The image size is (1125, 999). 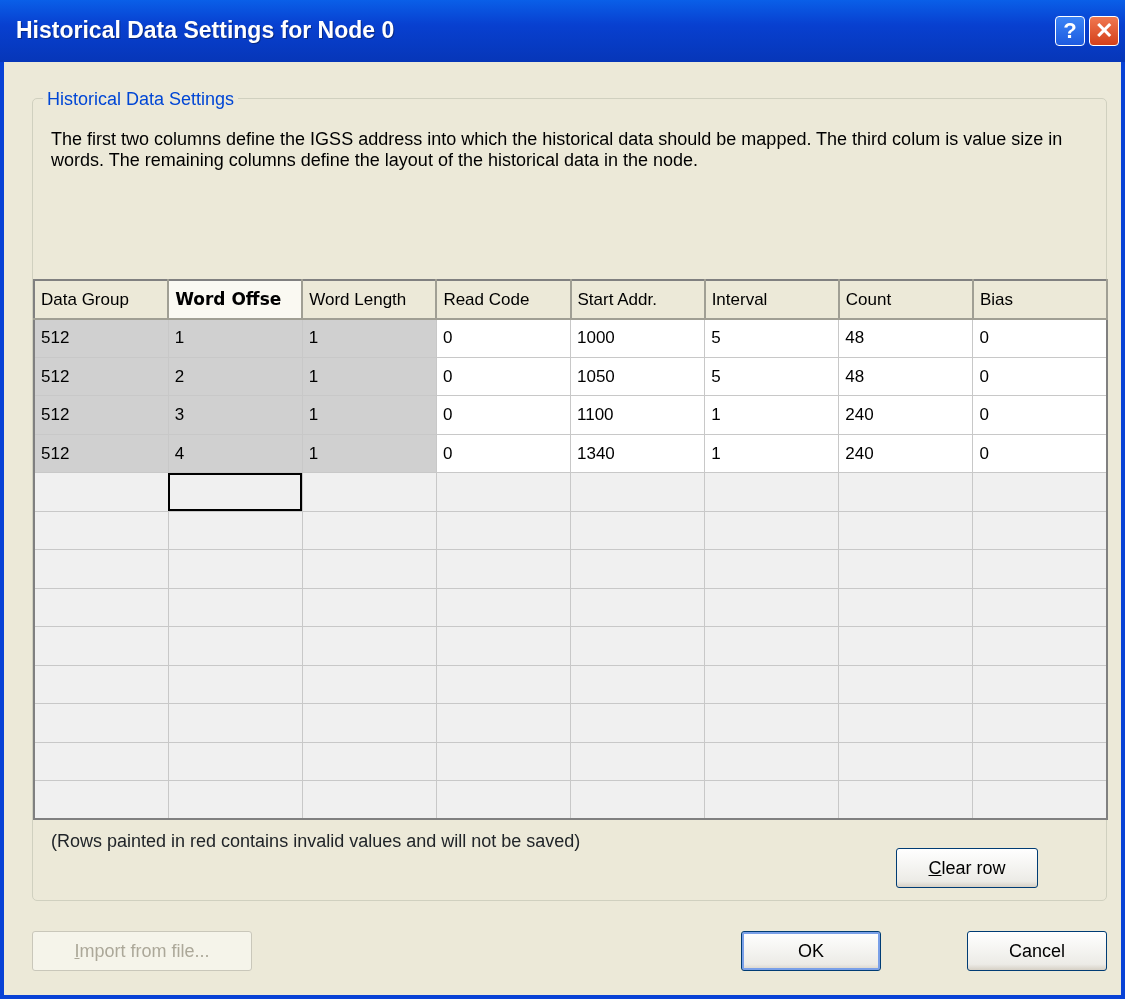 What do you see at coordinates (557, 151) in the screenshot?
I see `description-text: The first two columns define the IGSS address into which the historical data should be mapped. The third colum is value size in words. The remaining columns define the layout of the historical data in the node.` at bounding box center [557, 151].